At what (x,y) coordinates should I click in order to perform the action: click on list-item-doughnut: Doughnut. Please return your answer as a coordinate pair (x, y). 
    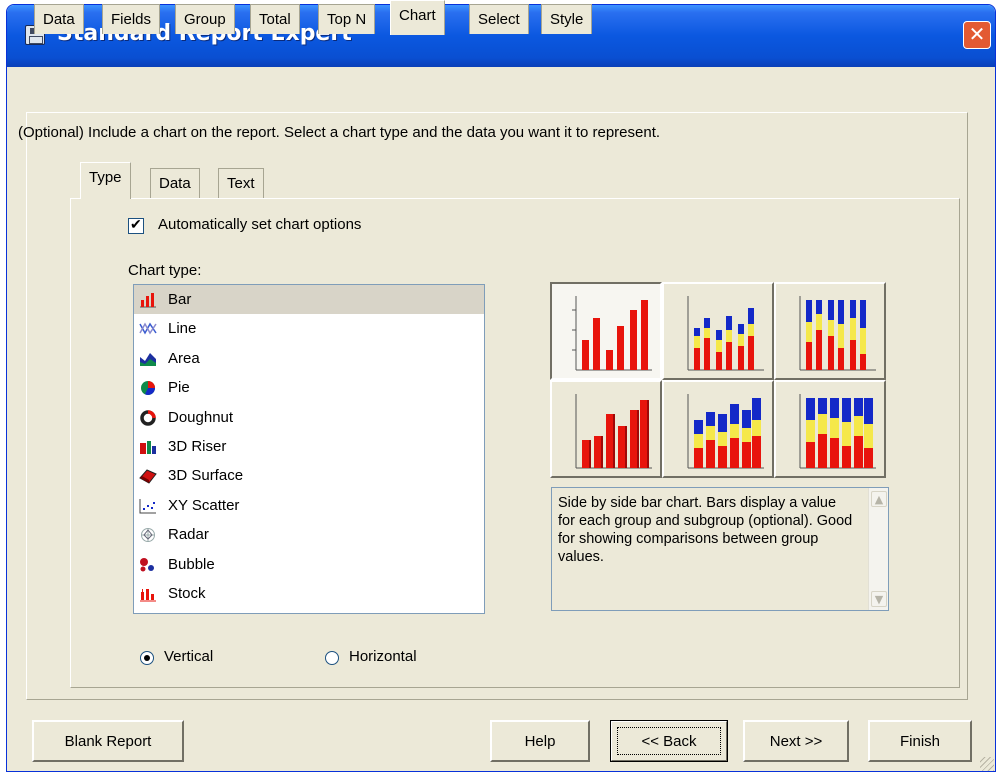
    Looking at the image, I should click on (309, 417).